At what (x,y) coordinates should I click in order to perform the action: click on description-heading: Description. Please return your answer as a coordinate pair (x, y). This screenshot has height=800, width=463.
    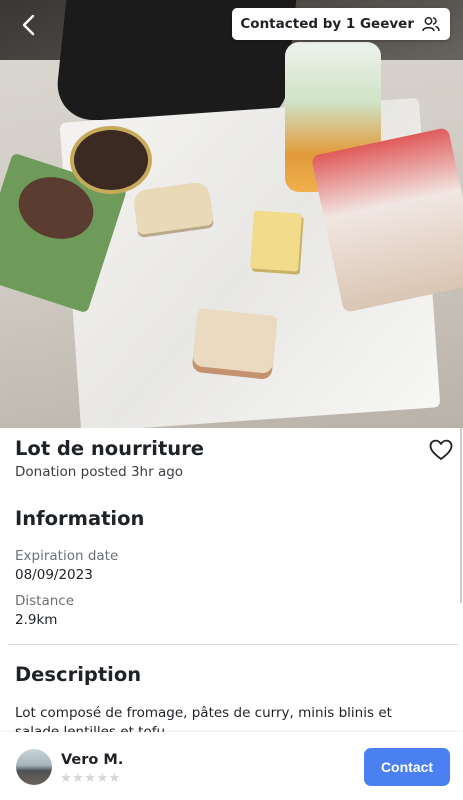
    Looking at the image, I should click on (78, 674).